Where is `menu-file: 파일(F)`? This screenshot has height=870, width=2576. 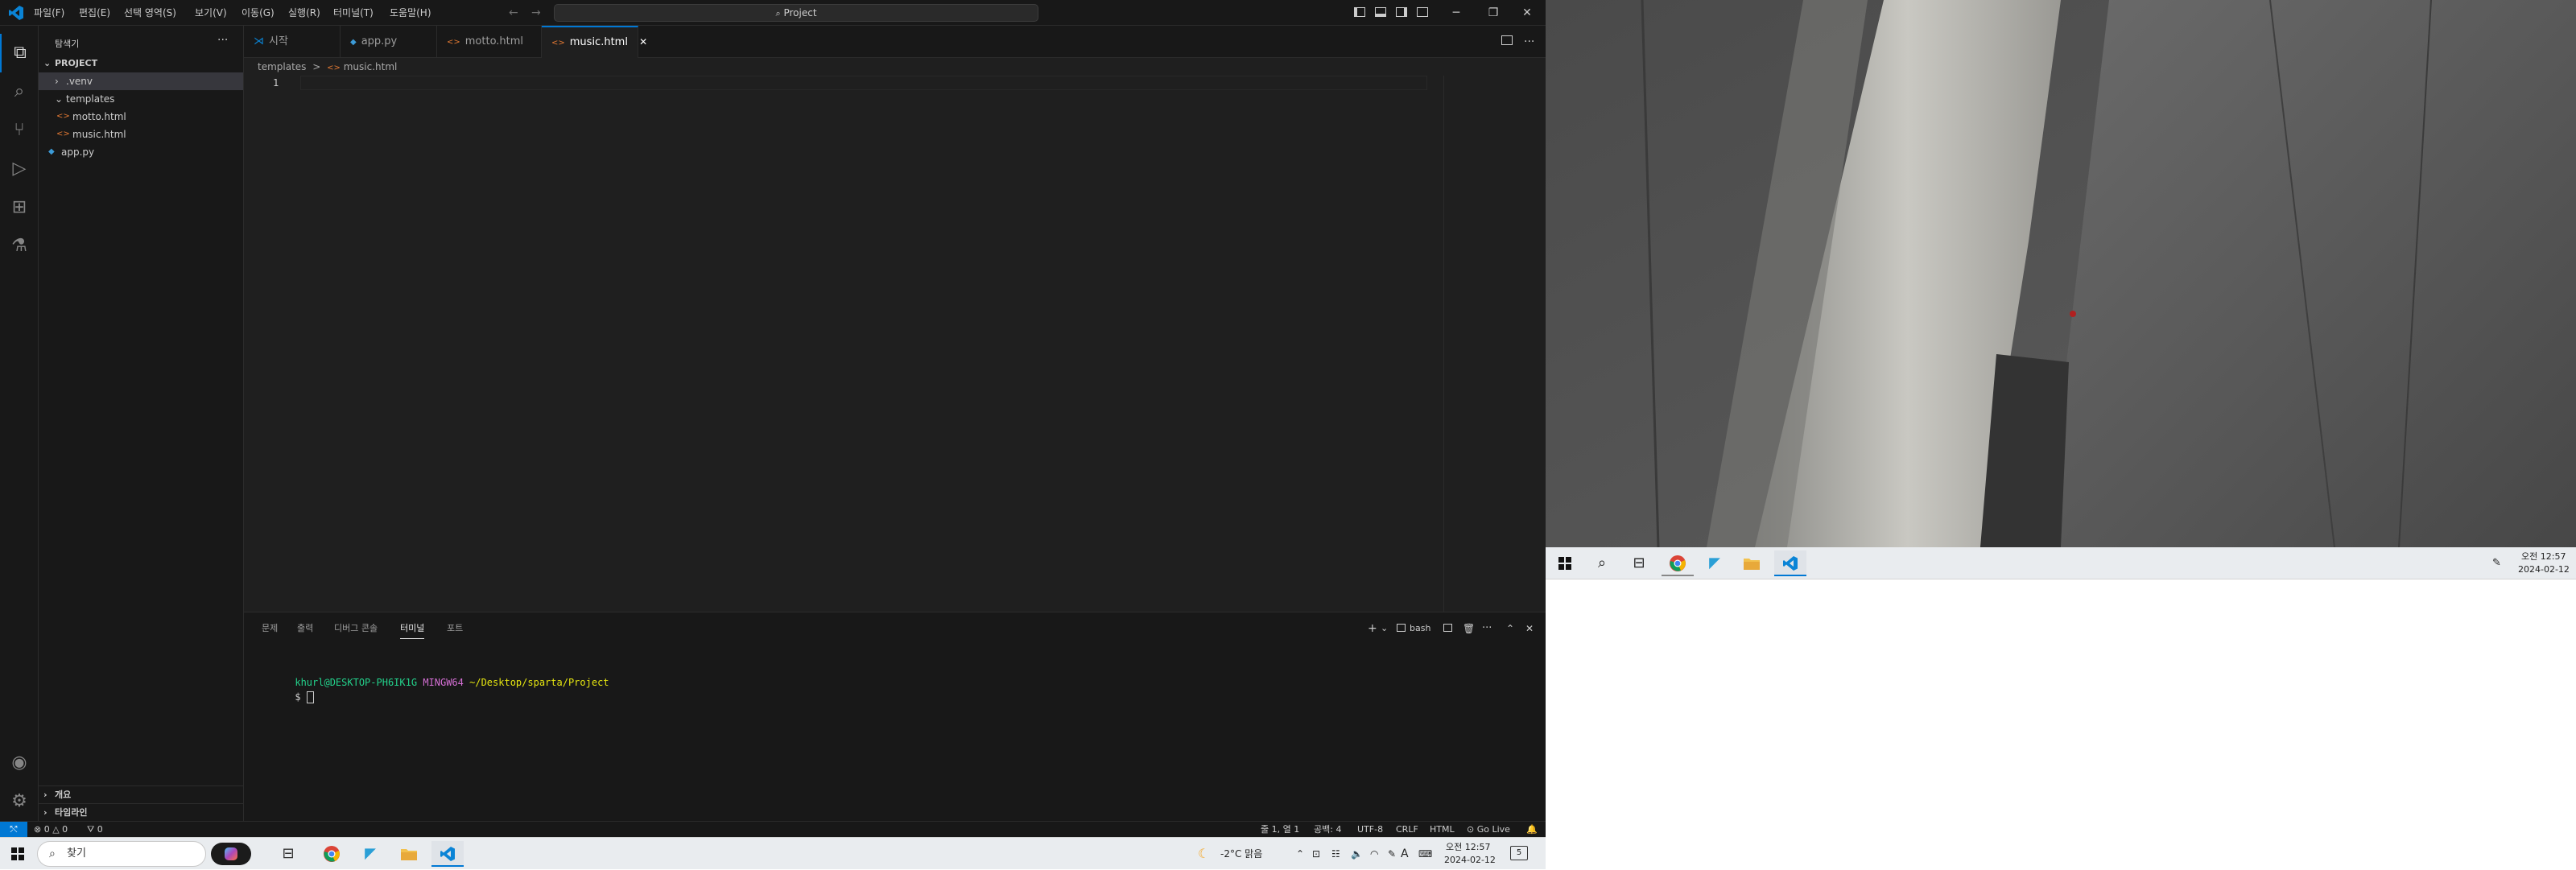 menu-file: 파일(F) is located at coordinates (49, 13).